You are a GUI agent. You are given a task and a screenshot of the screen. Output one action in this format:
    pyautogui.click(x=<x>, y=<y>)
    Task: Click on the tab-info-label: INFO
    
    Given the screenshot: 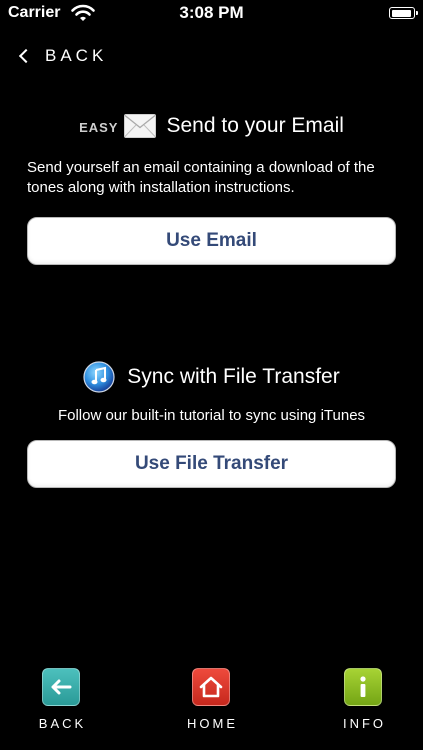 What is the action you would take?
    pyautogui.click(x=364, y=723)
    